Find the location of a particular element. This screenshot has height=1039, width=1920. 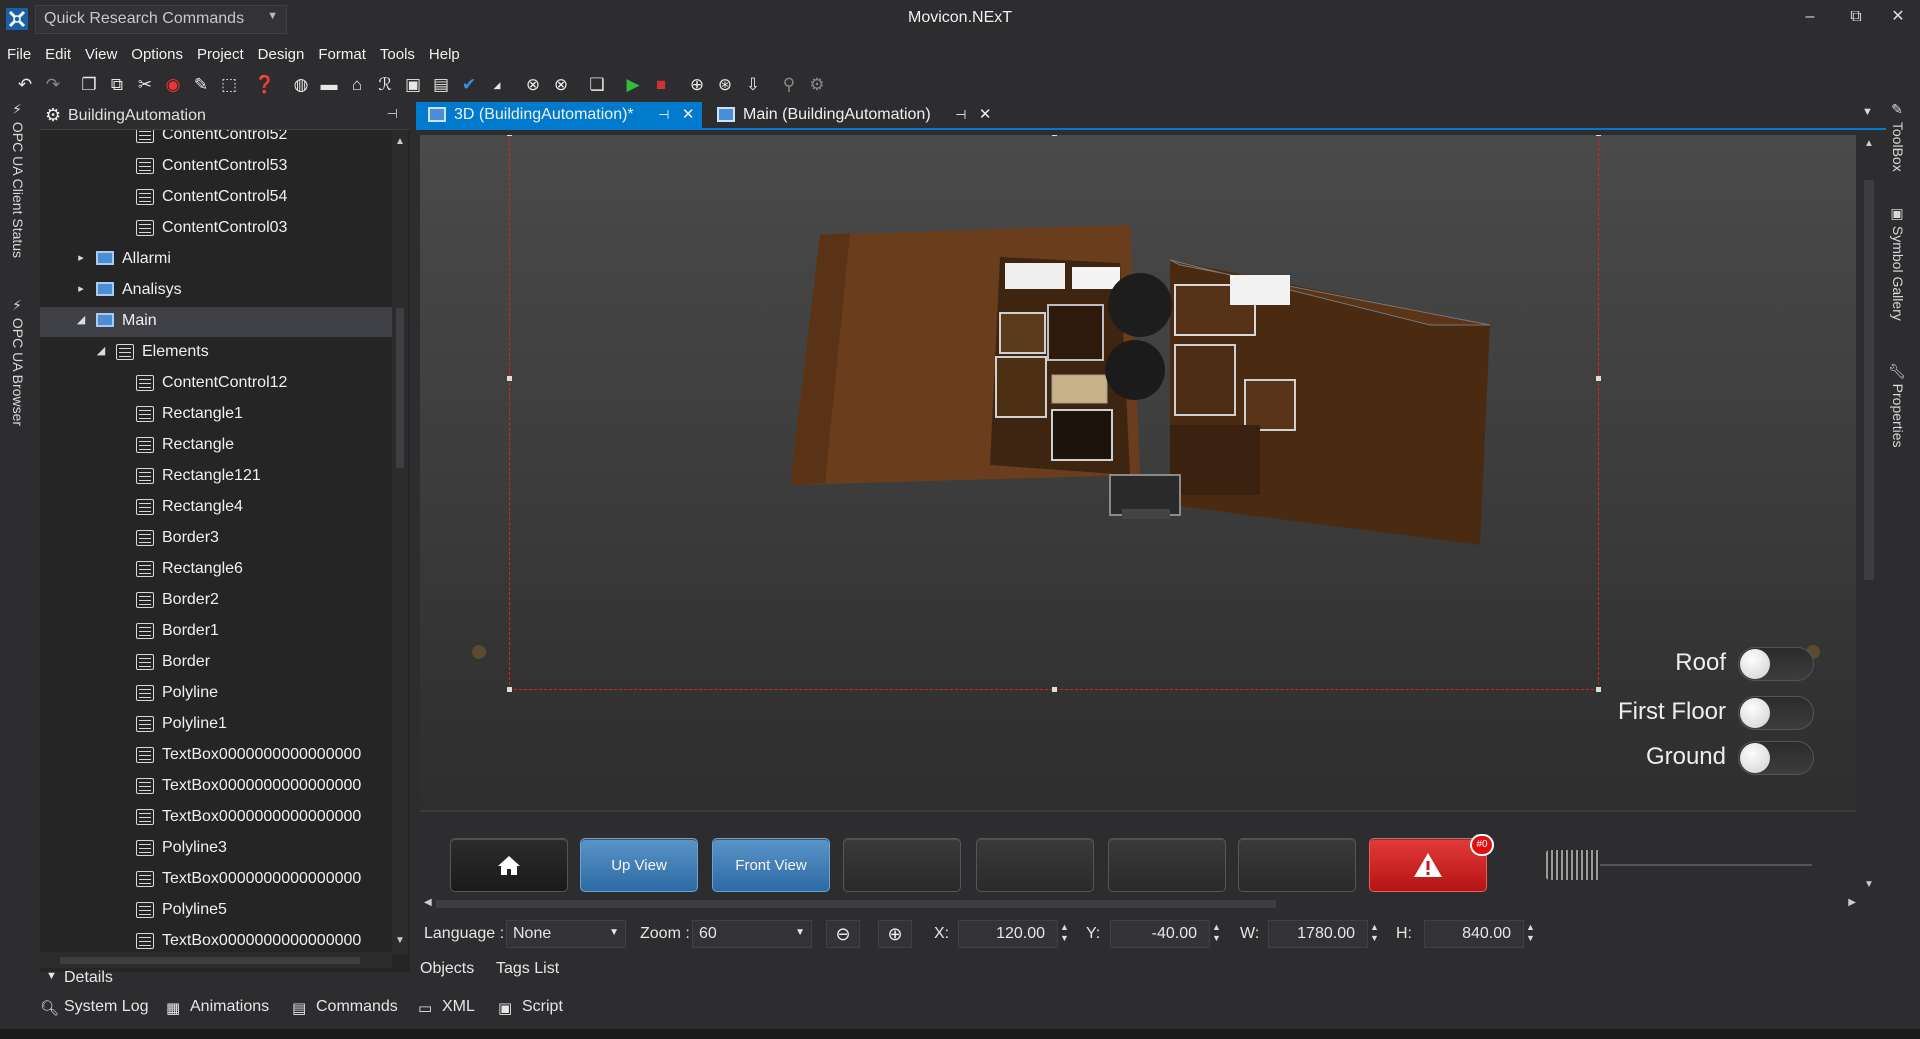

tree-item: Border2 is located at coordinates (216, 601).